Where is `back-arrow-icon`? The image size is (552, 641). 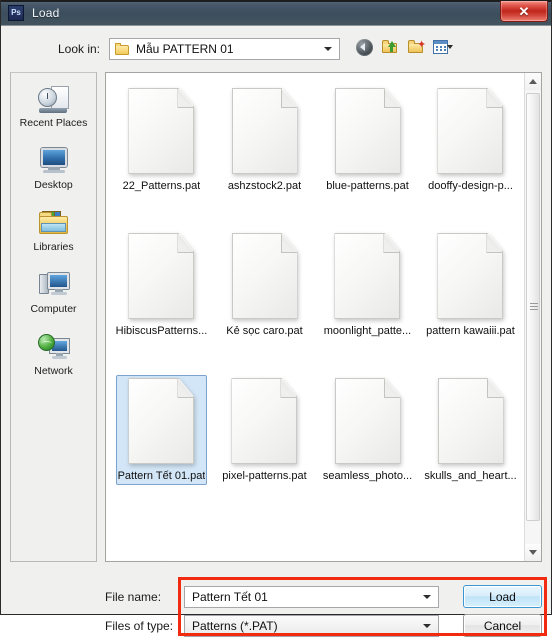
back-arrow-icon is located at coordinates (364, 47).